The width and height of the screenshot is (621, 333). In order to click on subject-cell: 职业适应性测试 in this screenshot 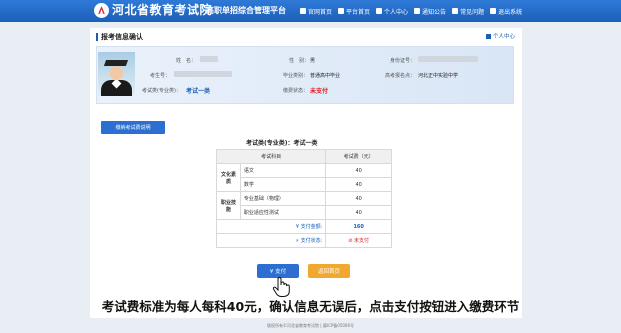, I will do `click(283, 212)`.